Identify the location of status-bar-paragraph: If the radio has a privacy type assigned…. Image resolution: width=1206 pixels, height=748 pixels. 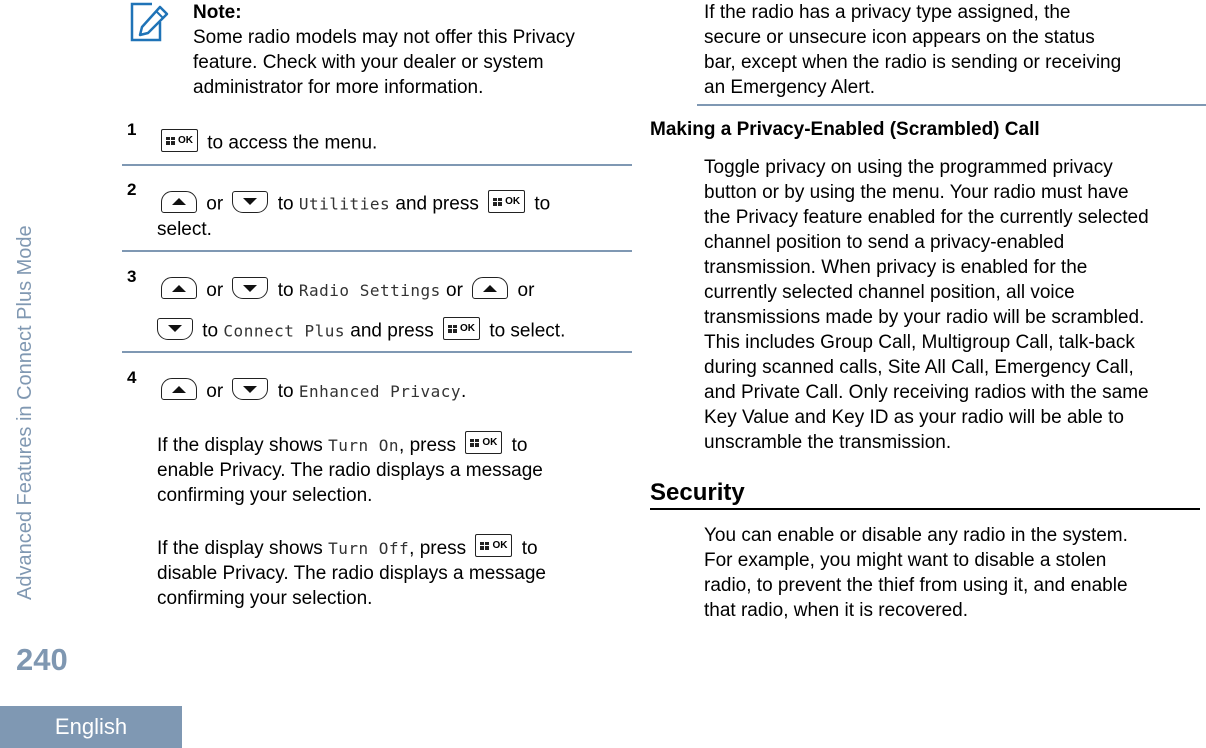
(913, 50).